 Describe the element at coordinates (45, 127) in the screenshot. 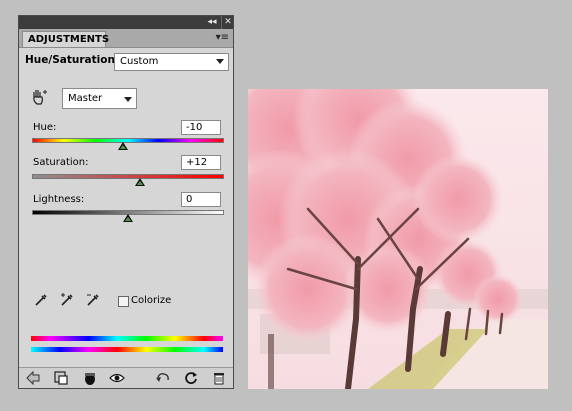

I see `hue-label: Hue:` at that location.